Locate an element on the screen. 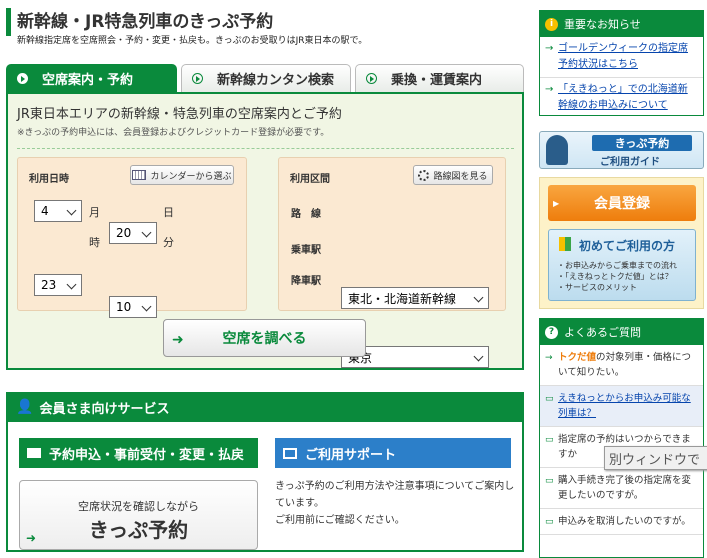 The height and width of the screenshot is (558, 707). search-button-label: 空席を調べる is located at coordinates (264, 339).